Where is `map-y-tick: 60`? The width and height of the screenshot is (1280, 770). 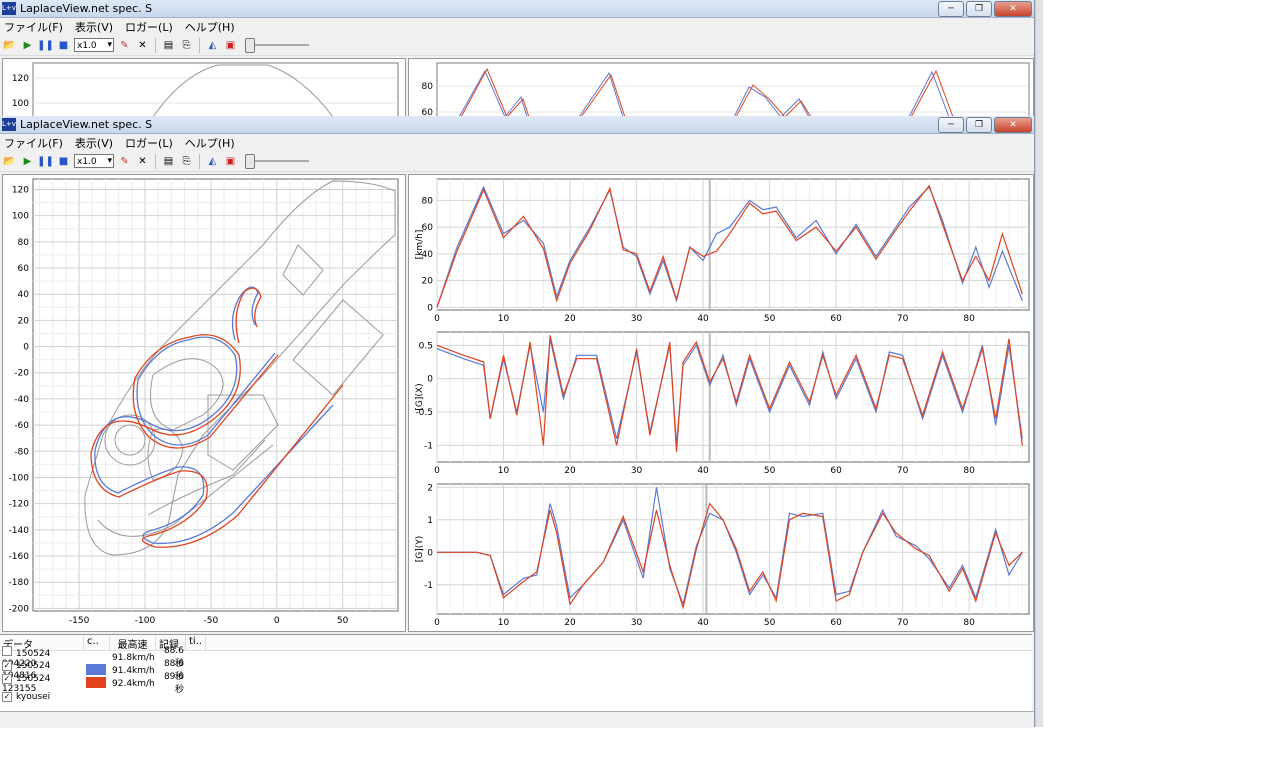 map-y-tick: 60 is located at coordinates (24, 269).